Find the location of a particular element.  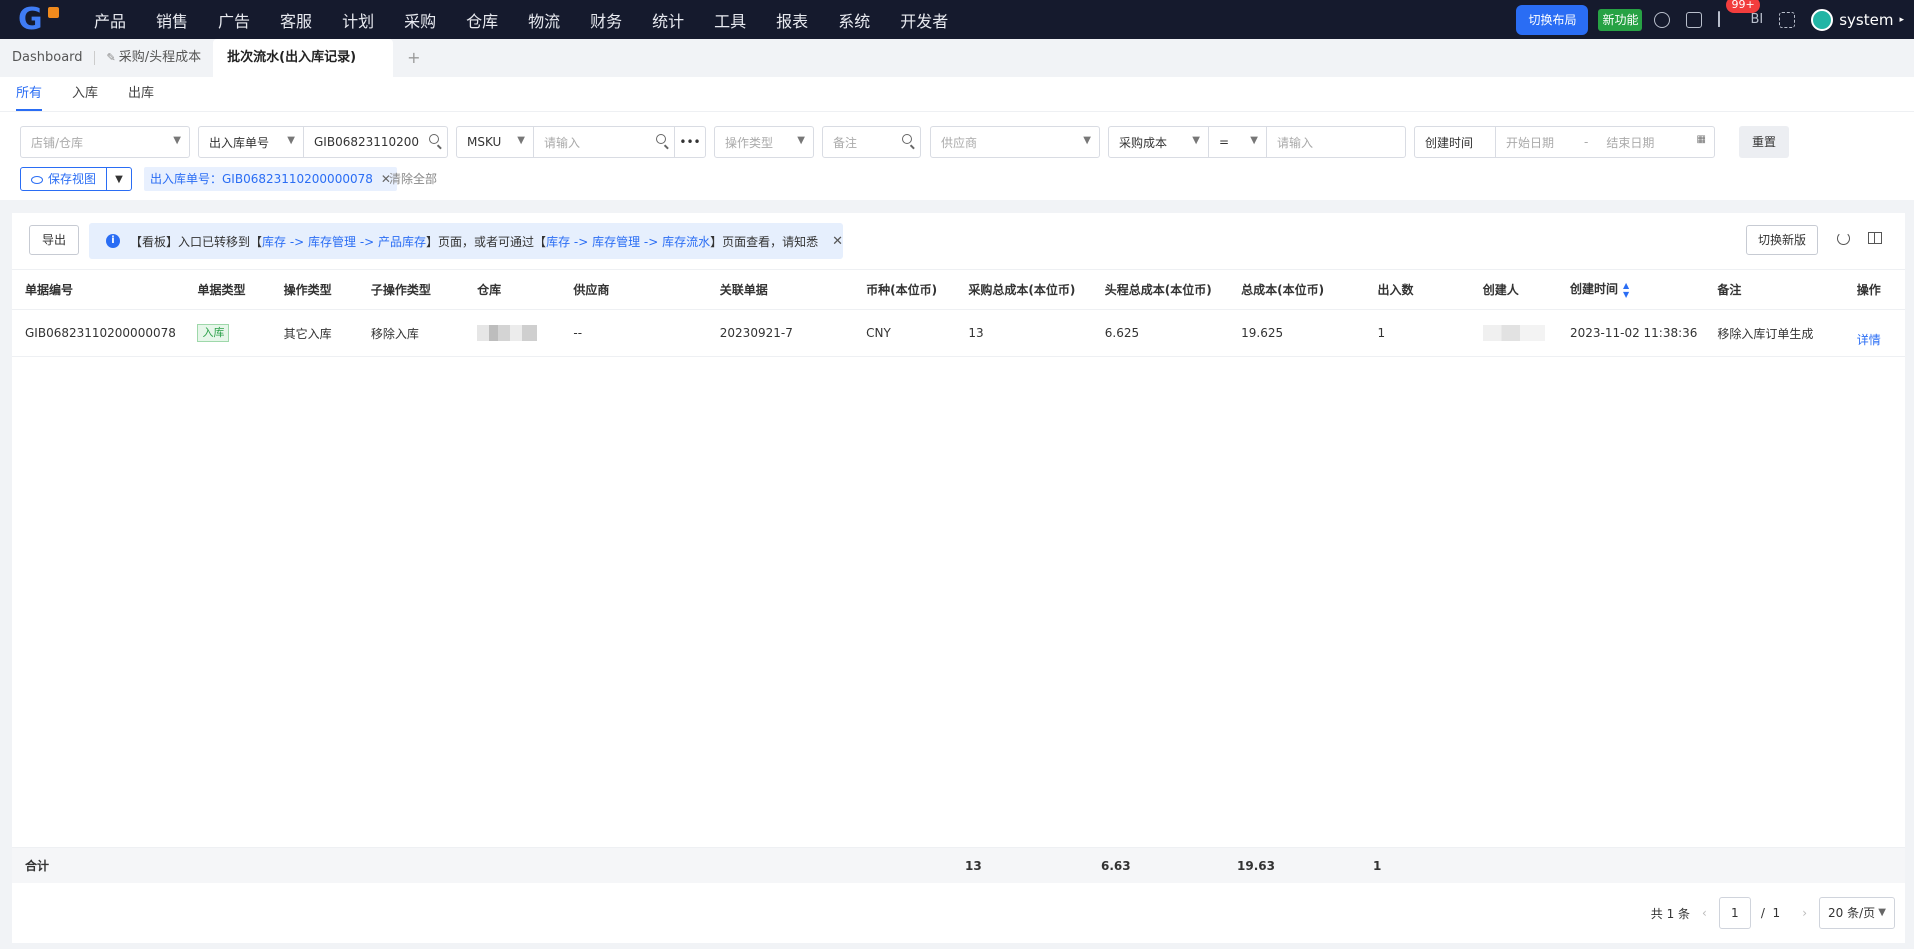

summary-first-leg-cost: 6.63 is located at coordinates (1116, 866).